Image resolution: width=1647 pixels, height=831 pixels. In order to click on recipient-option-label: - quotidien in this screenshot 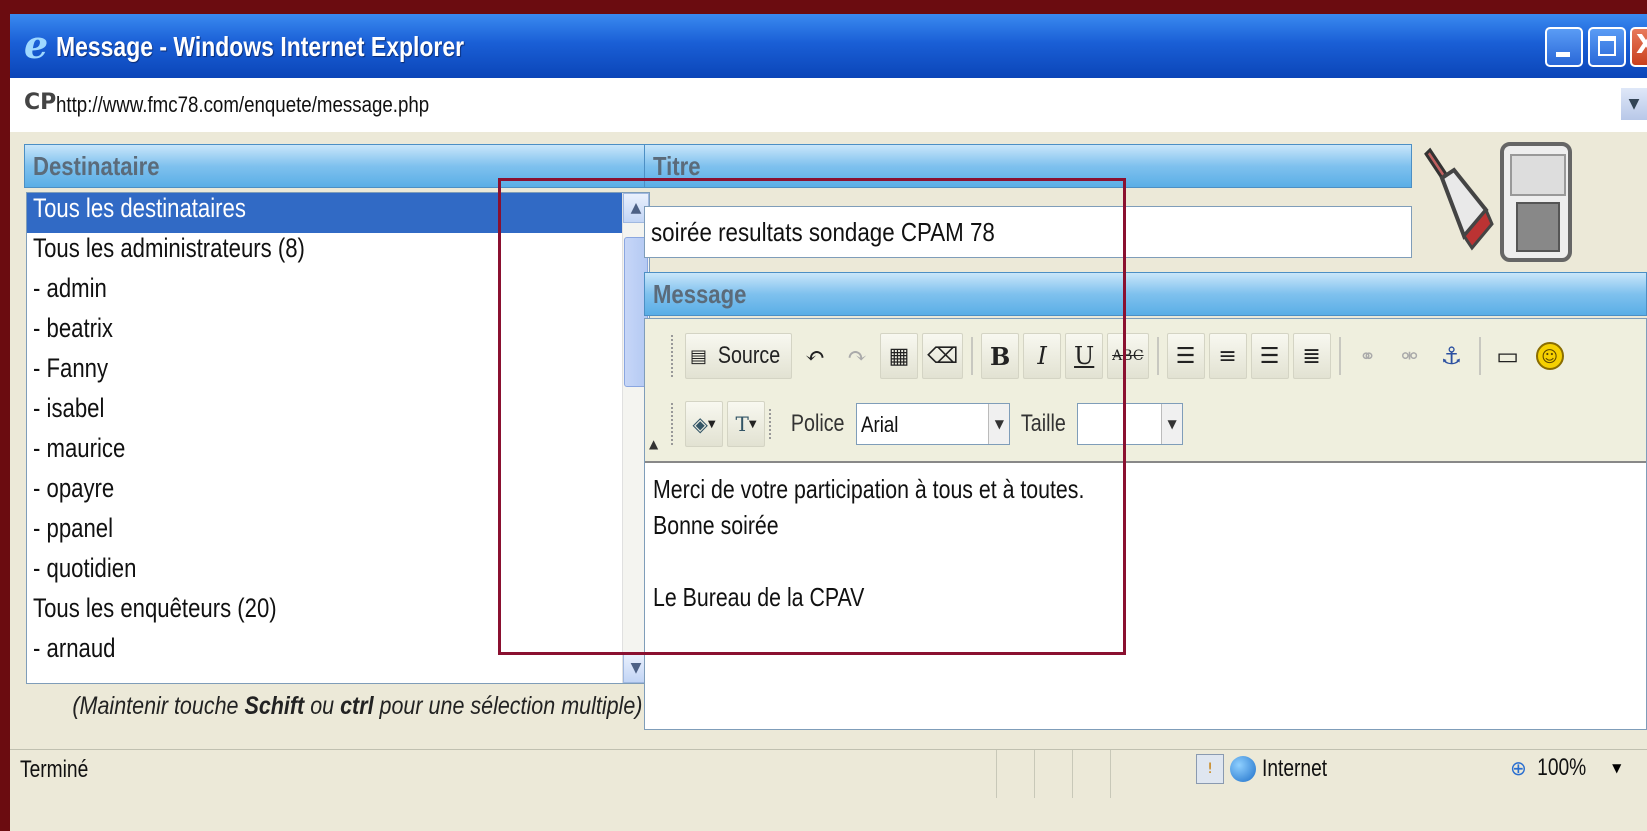, I will do `click(85, 568)`.